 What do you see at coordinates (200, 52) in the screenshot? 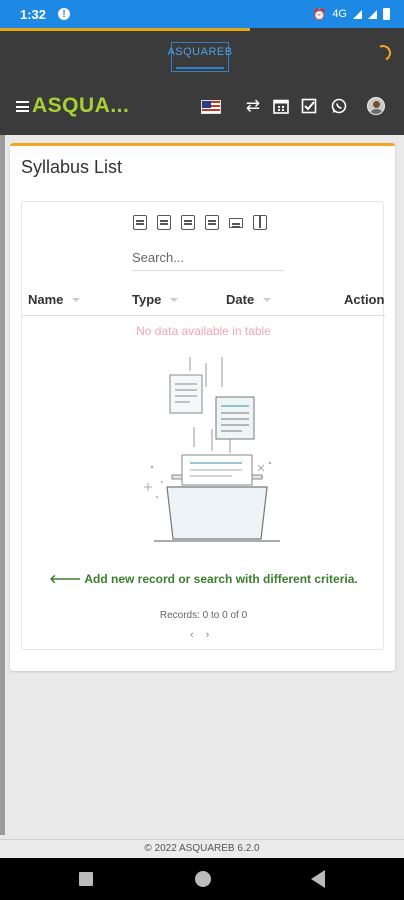
I see `logo-text: ASQUAREB` at bounding box center [200, 52].